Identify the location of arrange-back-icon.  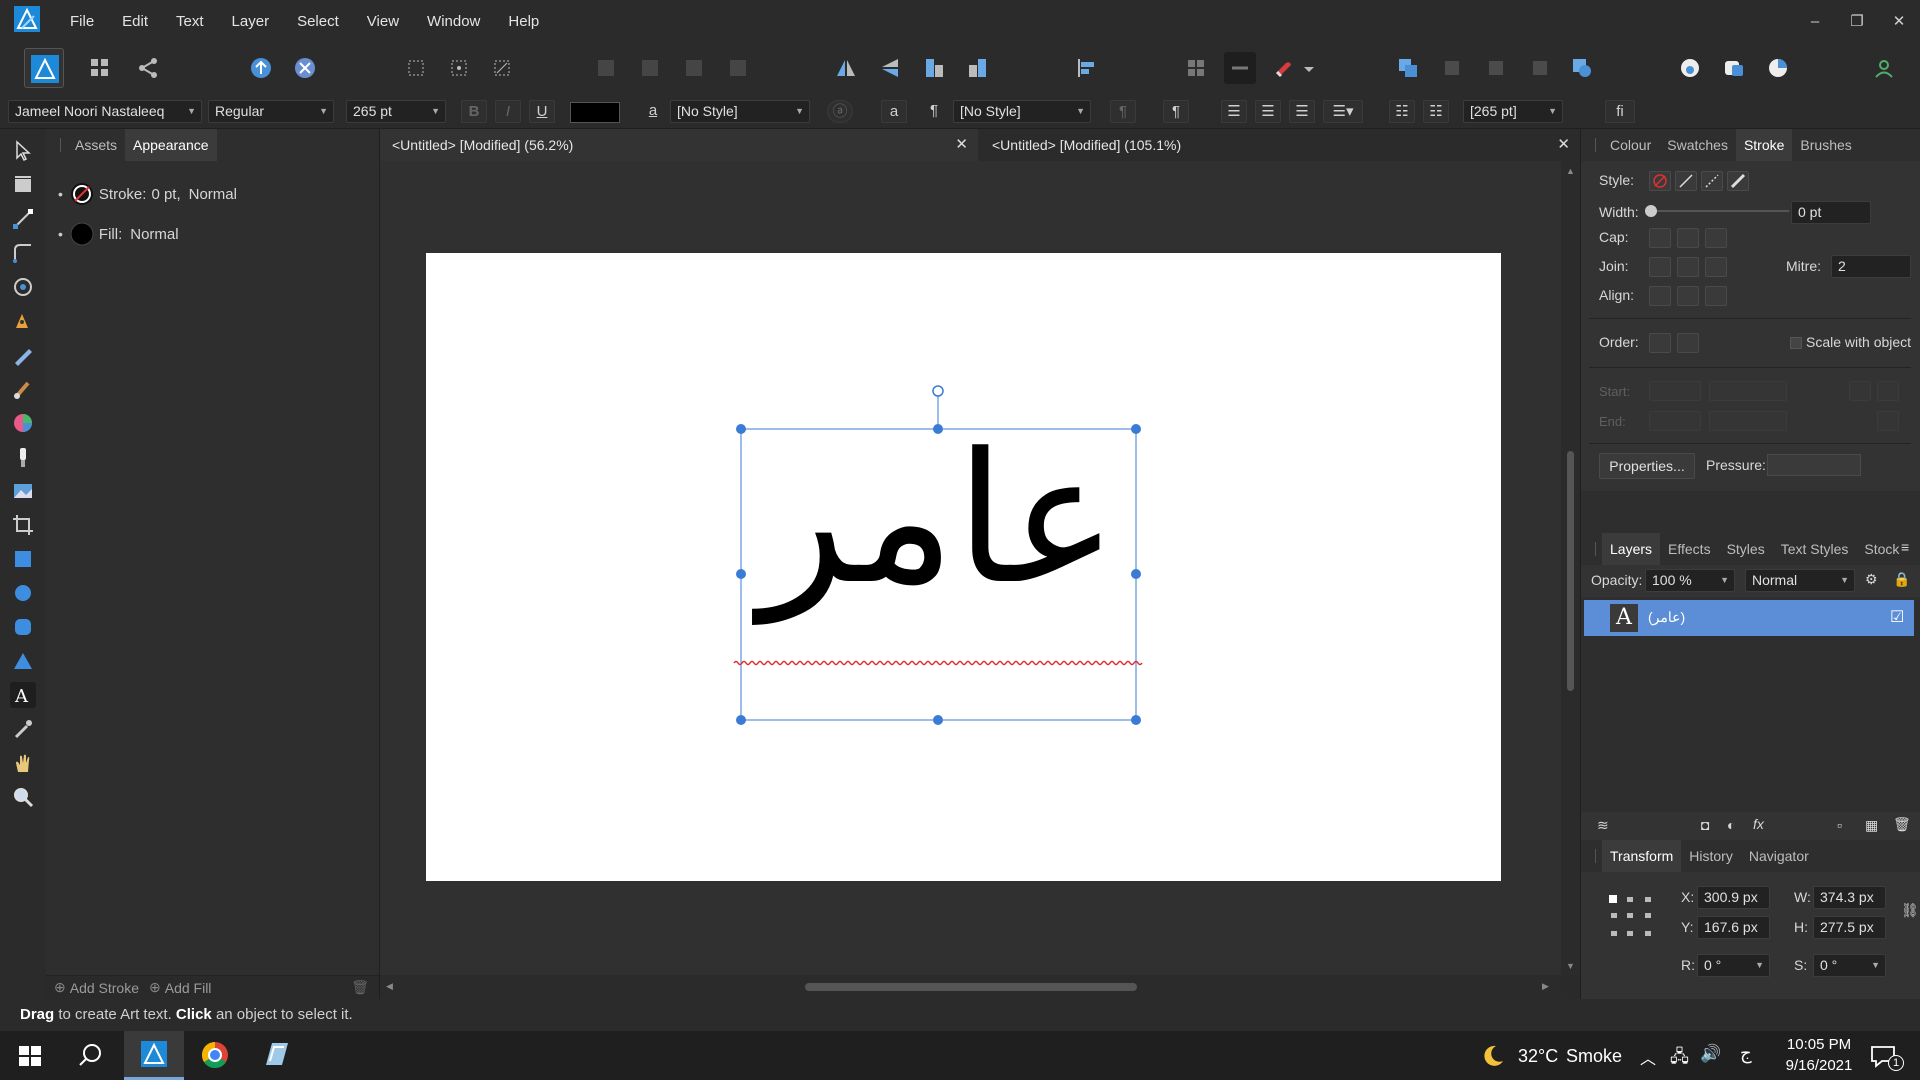
(1540, 68).